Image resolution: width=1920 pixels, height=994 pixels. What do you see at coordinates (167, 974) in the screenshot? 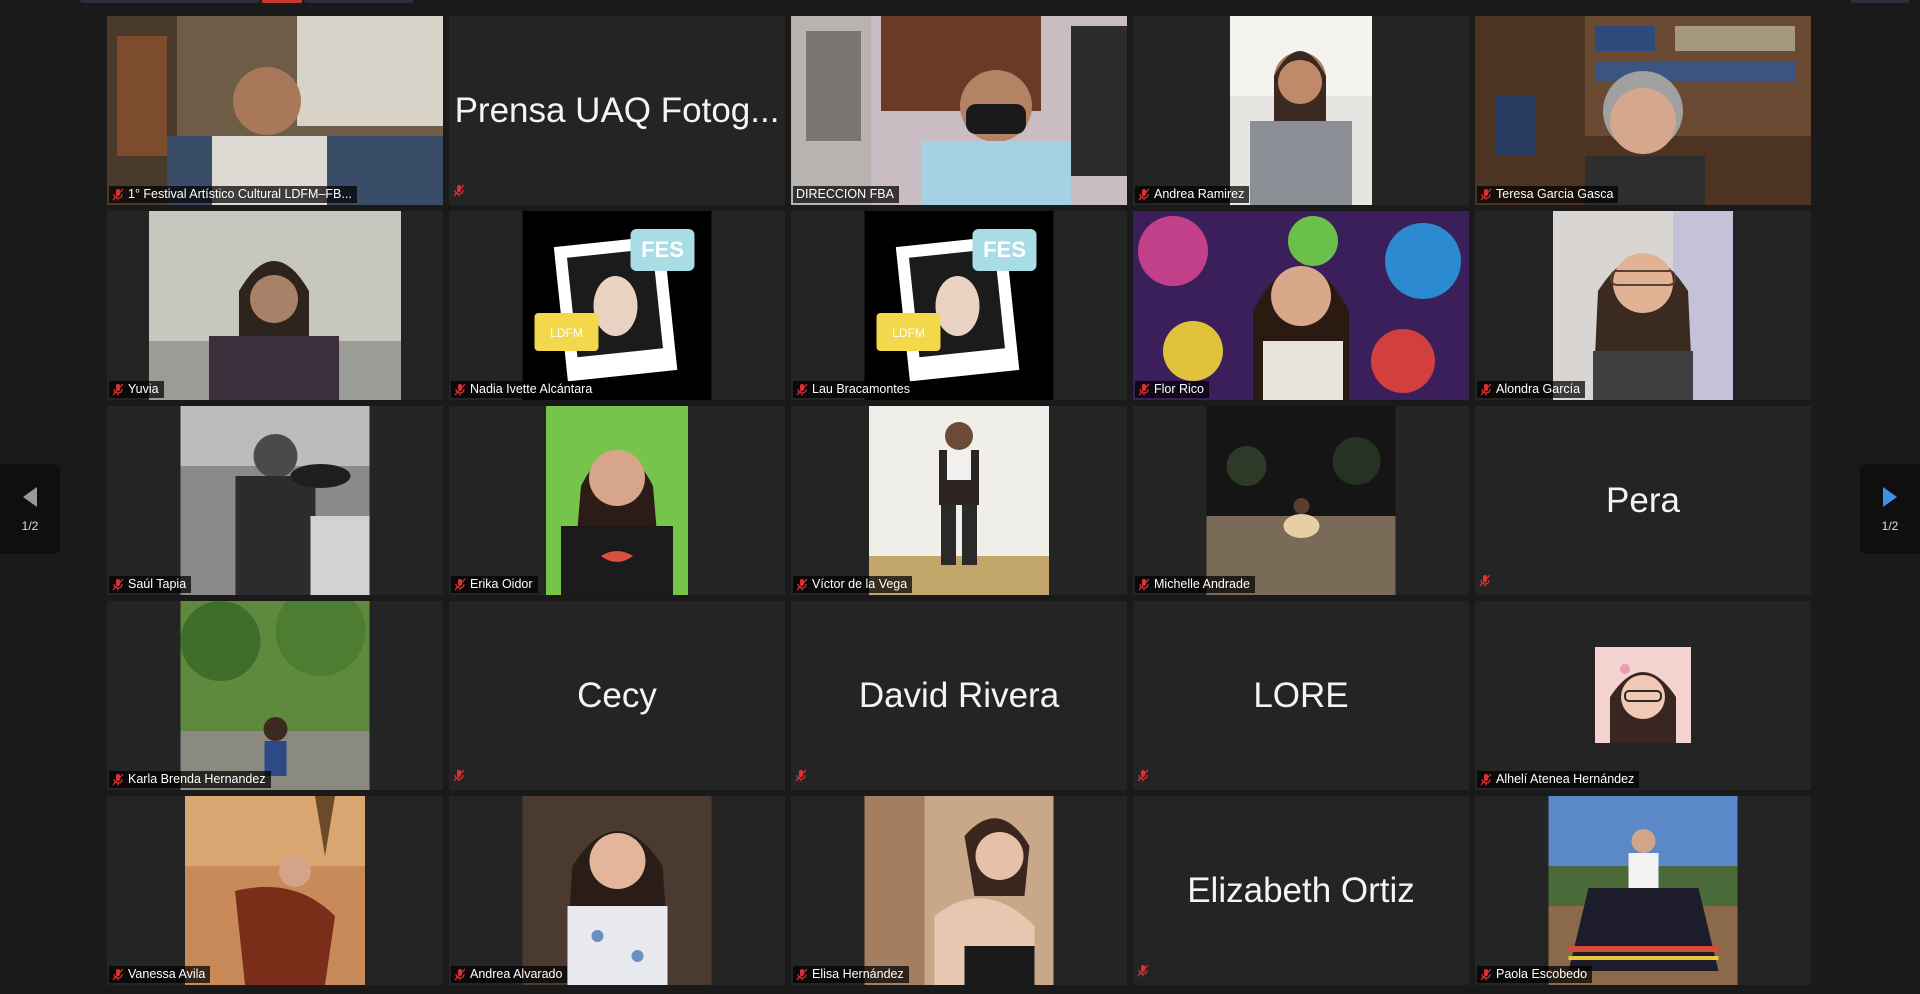
I see `participant-name: Vanessa Avila` at bounding box center [167, 974].